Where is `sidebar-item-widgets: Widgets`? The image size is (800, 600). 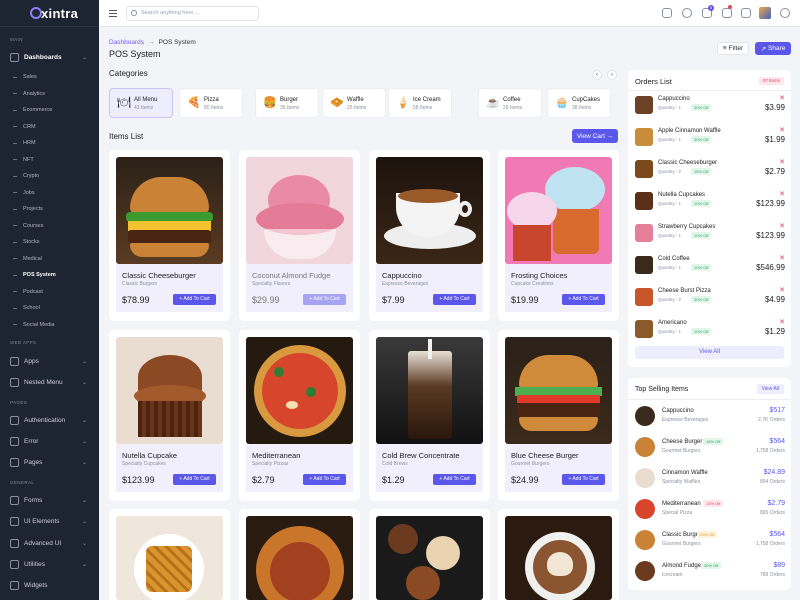
sidebar-item-widgets: Widgets is located at coordinates (49, 585).